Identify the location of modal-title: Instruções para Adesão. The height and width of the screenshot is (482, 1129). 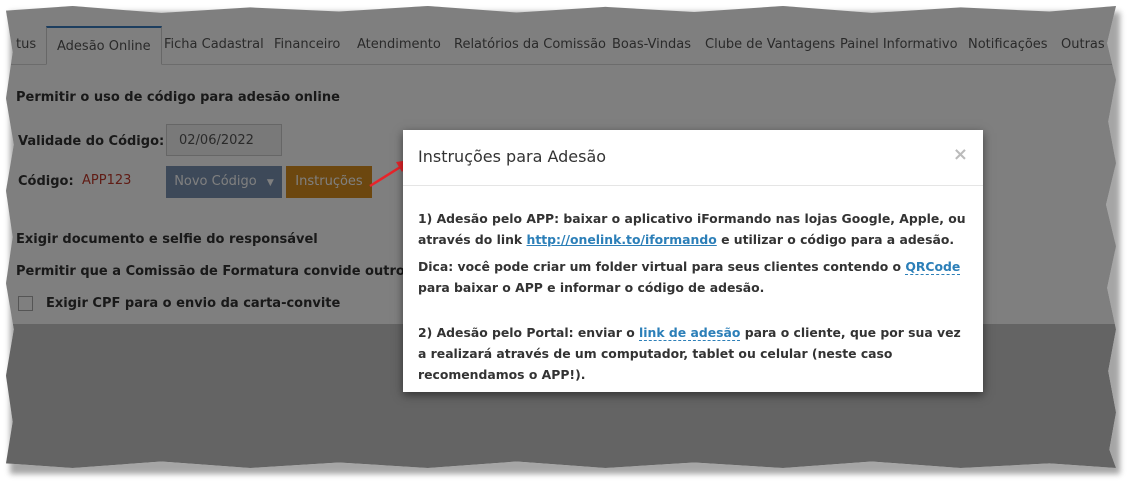
(512, 156).